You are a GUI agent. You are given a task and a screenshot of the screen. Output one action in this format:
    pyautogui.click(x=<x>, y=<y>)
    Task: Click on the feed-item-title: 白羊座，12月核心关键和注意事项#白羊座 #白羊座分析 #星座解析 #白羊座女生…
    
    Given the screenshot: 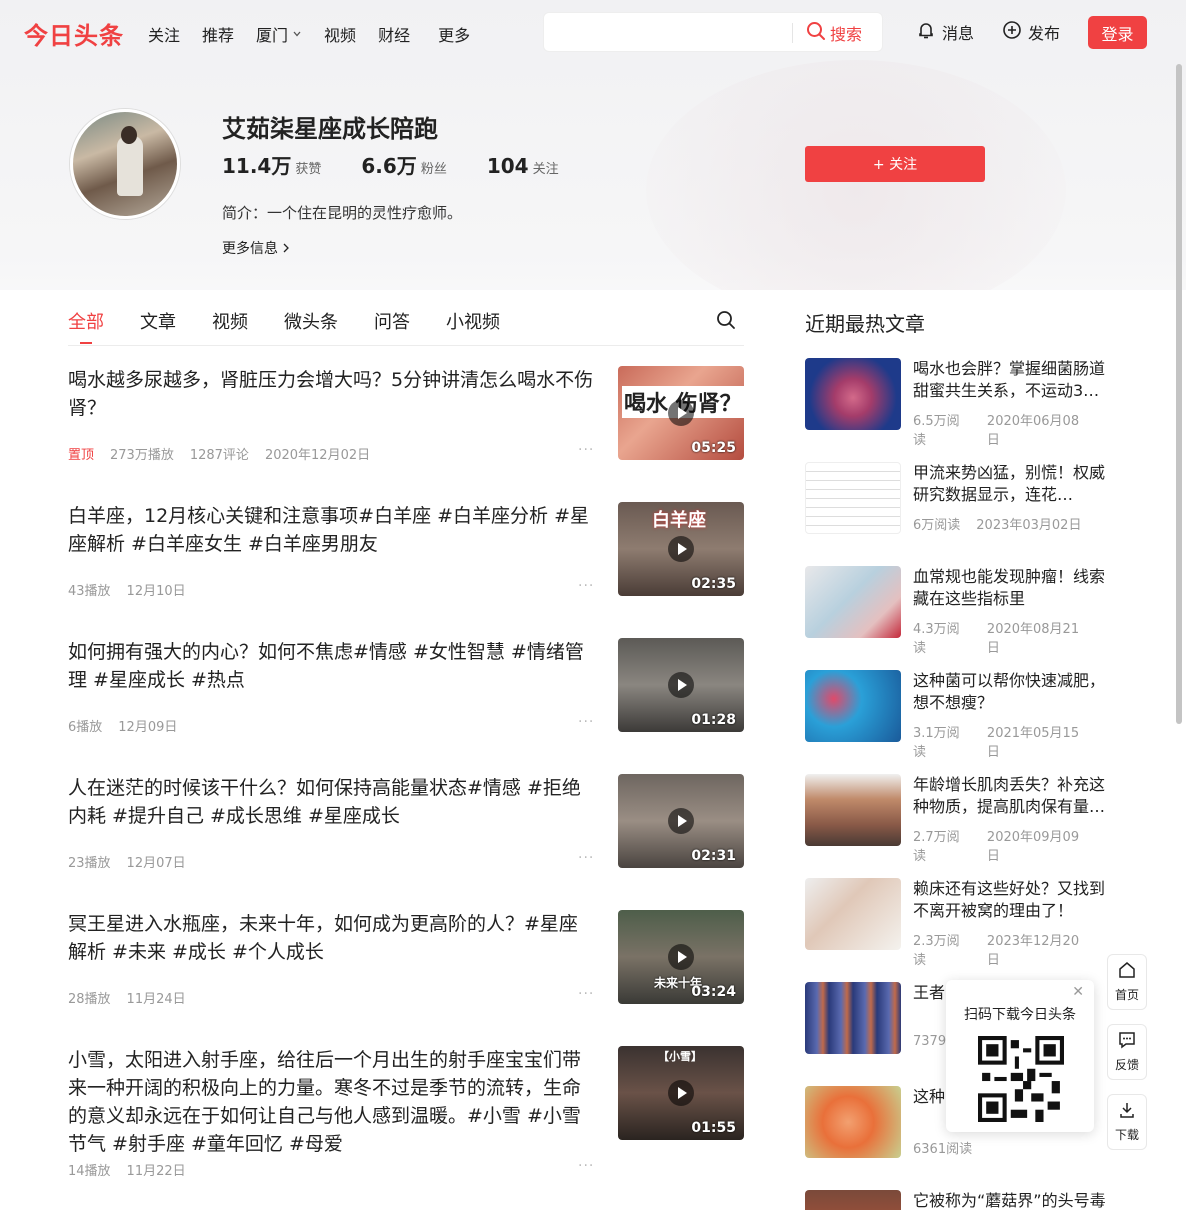 What is the action you would take?
    pyautogui.click(x=331, y=530)
    